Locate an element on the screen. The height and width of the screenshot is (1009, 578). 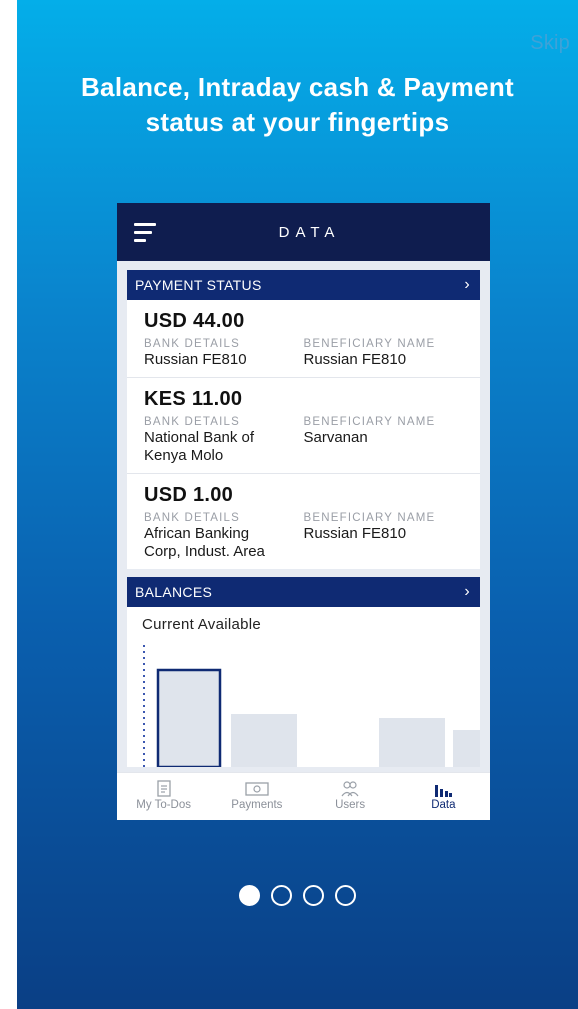
chart-bar-selected is located at coordinates (189, 717).